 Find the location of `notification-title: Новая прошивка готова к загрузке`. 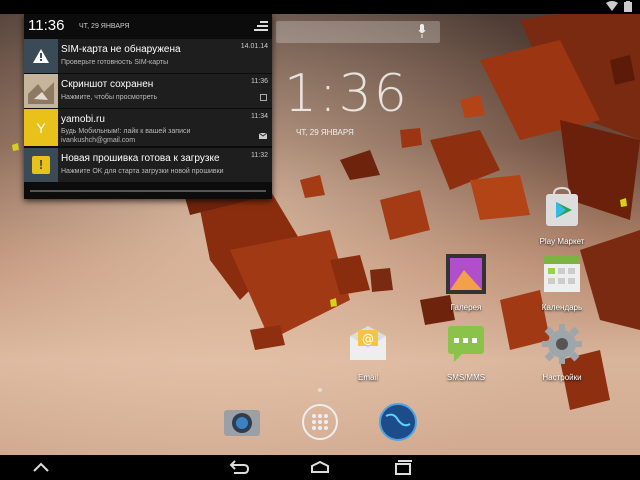

notification-title: Новая прошивка готова к загрузке is located at coordinates (140, 158).